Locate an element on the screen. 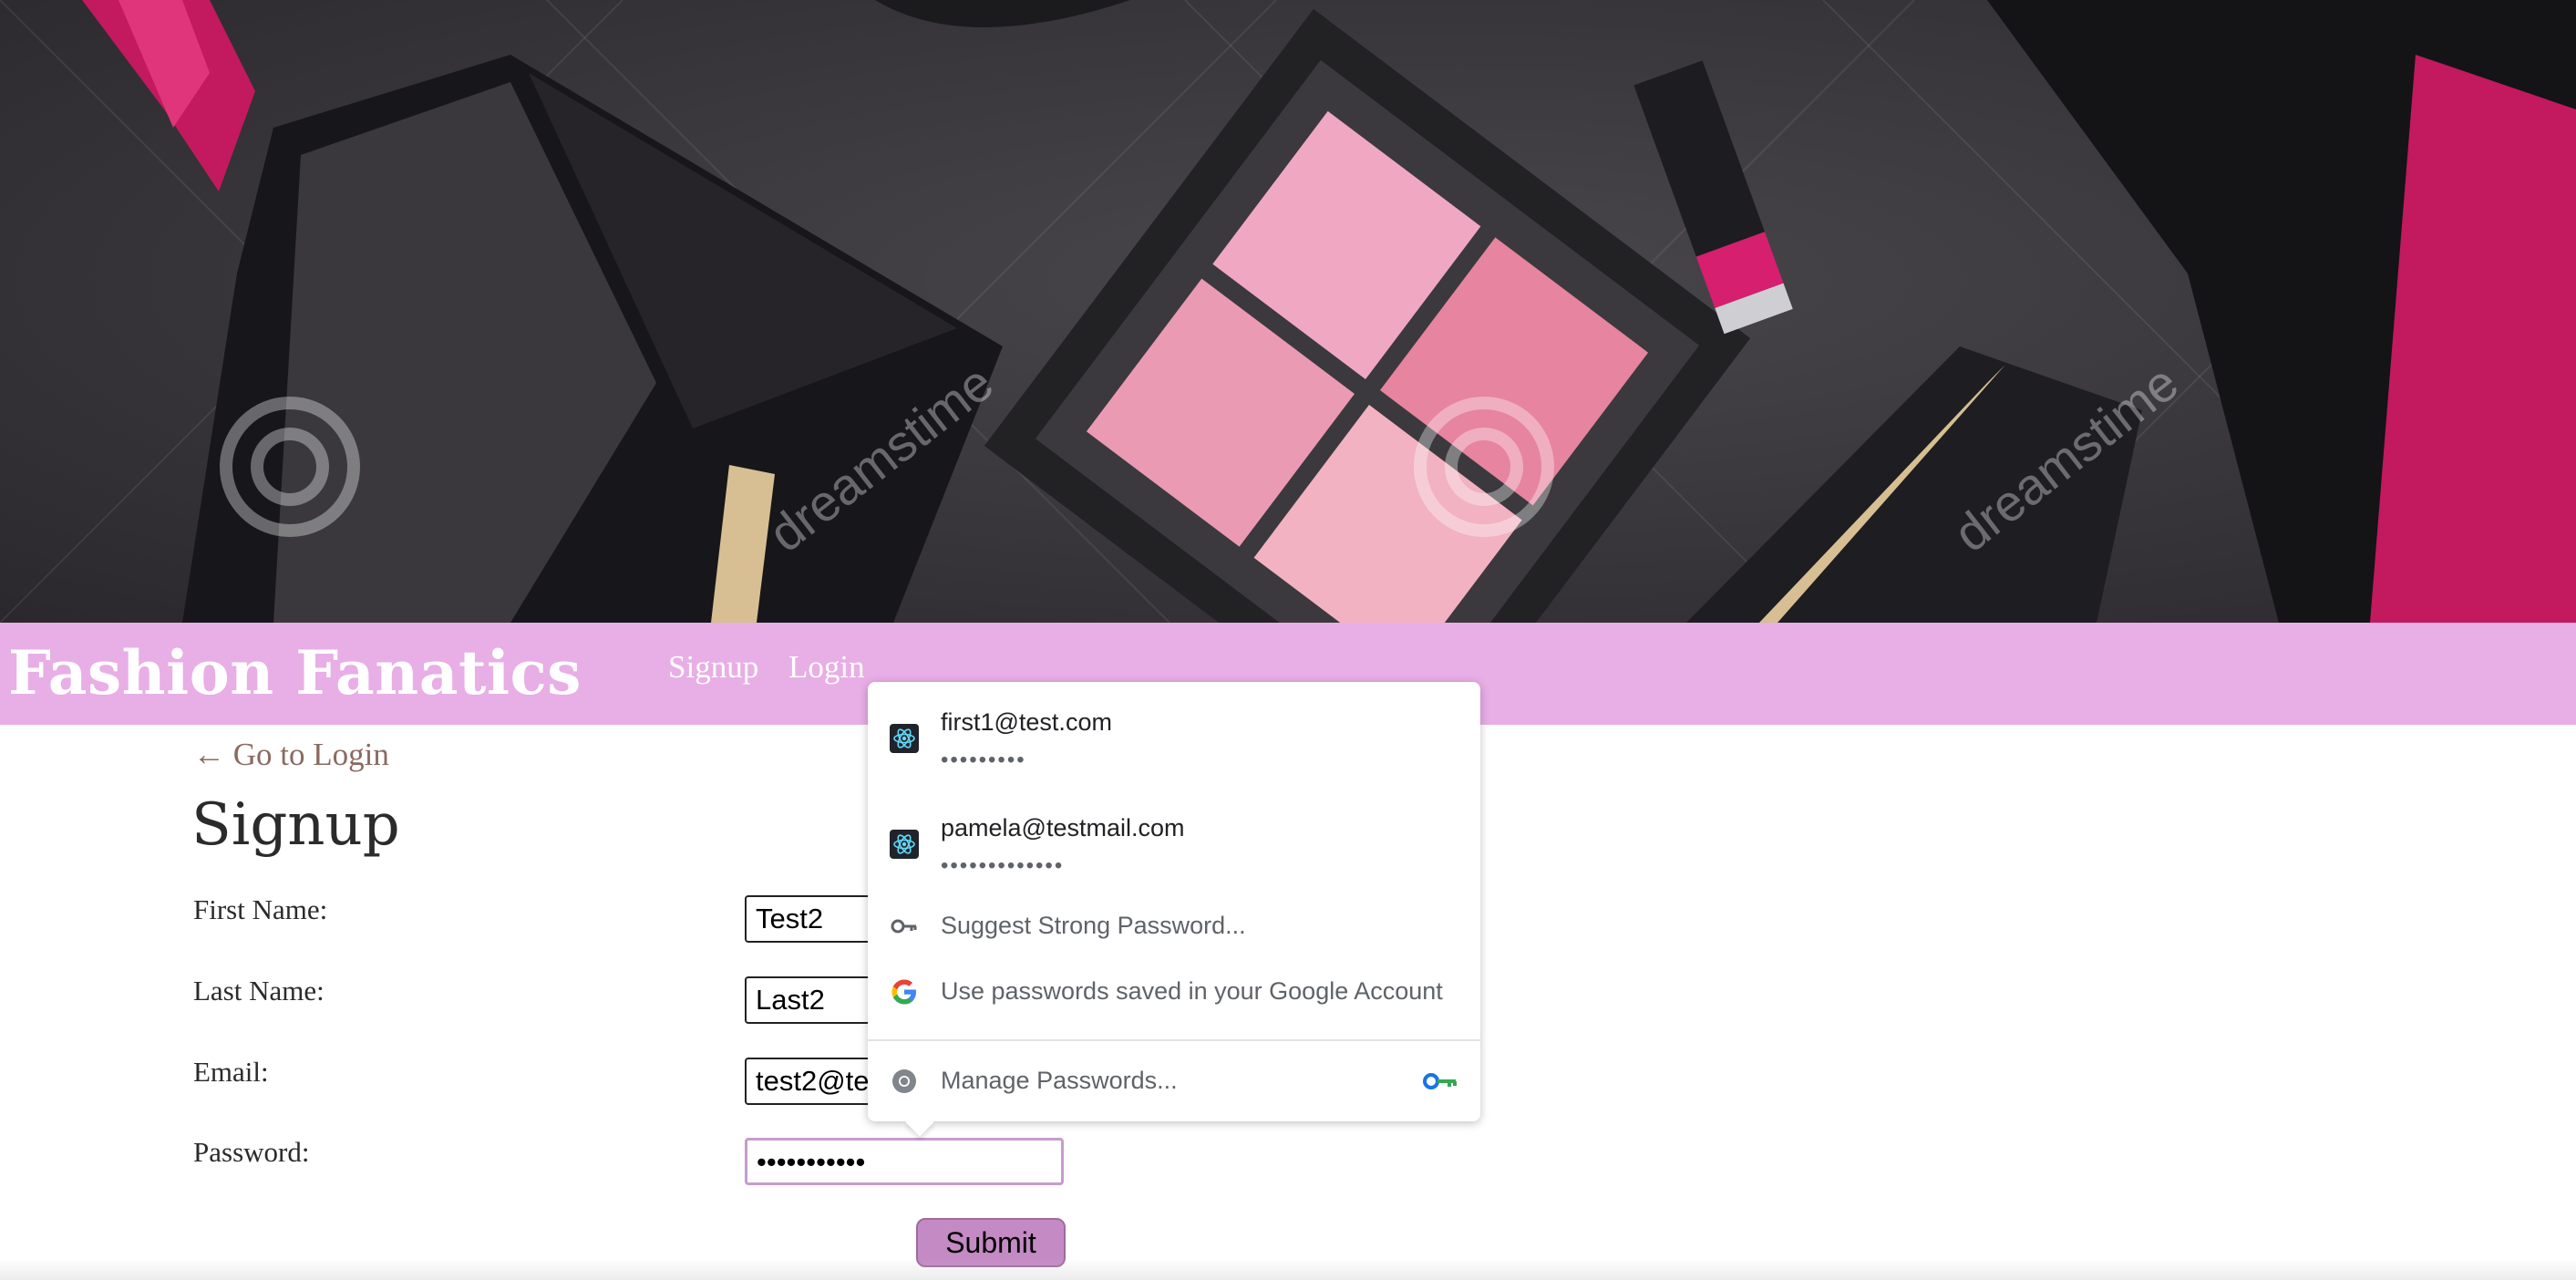 The width and height of the screenshot is (2576, 1280). first-name-label: First Name: is located at coordinates (260, 909).